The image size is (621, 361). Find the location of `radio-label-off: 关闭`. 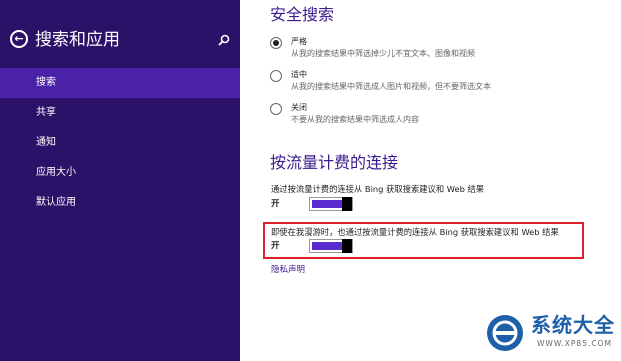

radio-label-off: 关闭 is located at coordinates (299, 107).